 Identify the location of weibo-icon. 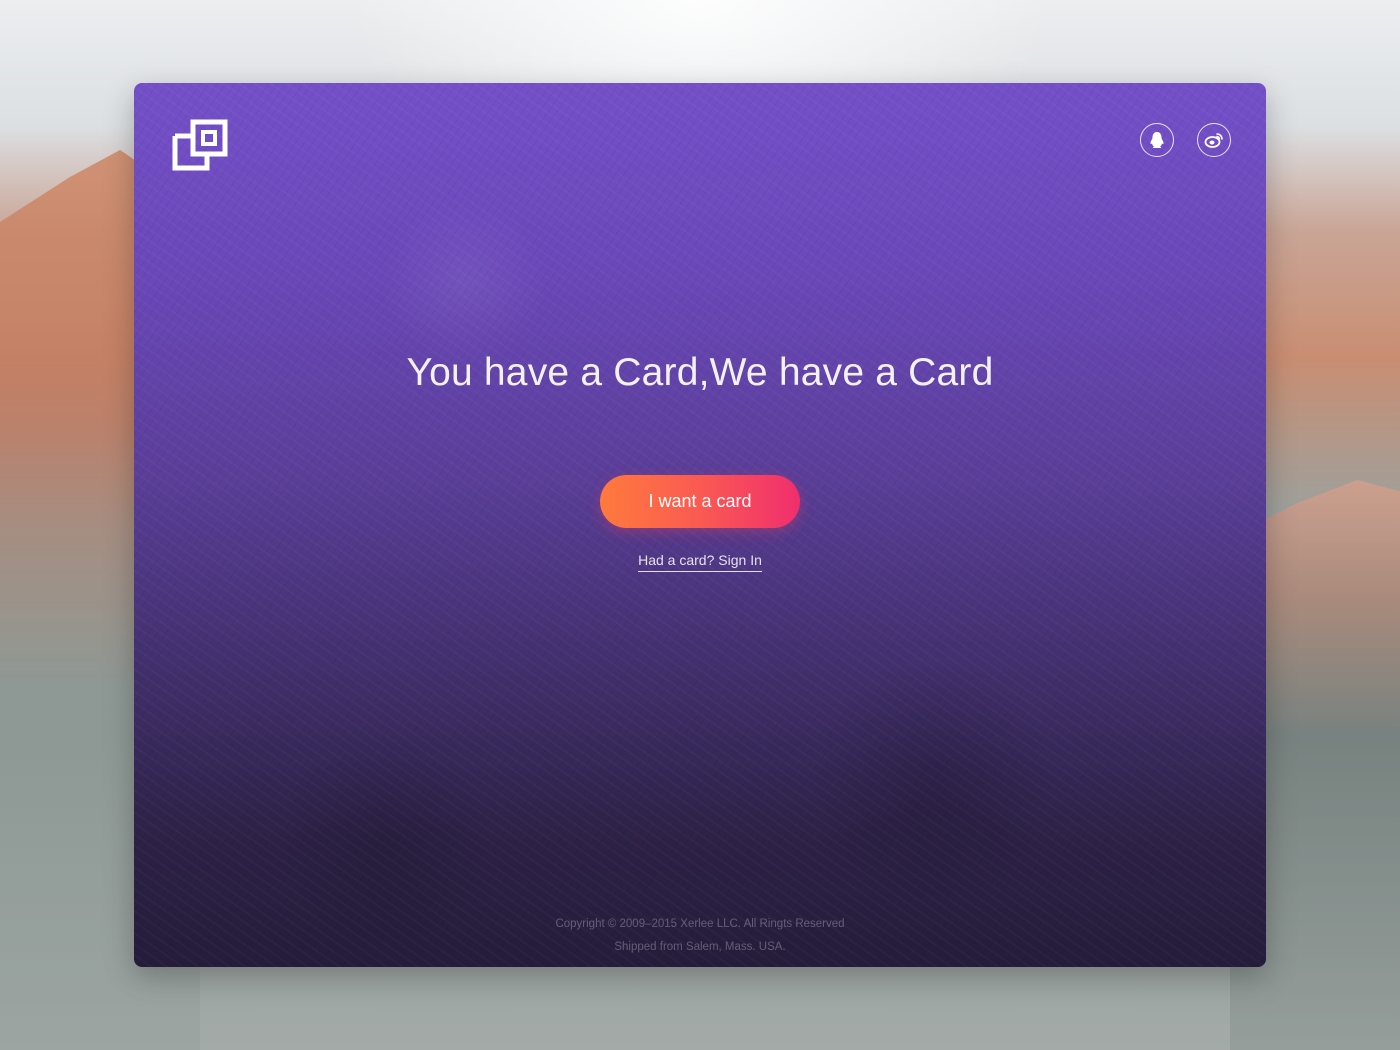
(1213, 140).